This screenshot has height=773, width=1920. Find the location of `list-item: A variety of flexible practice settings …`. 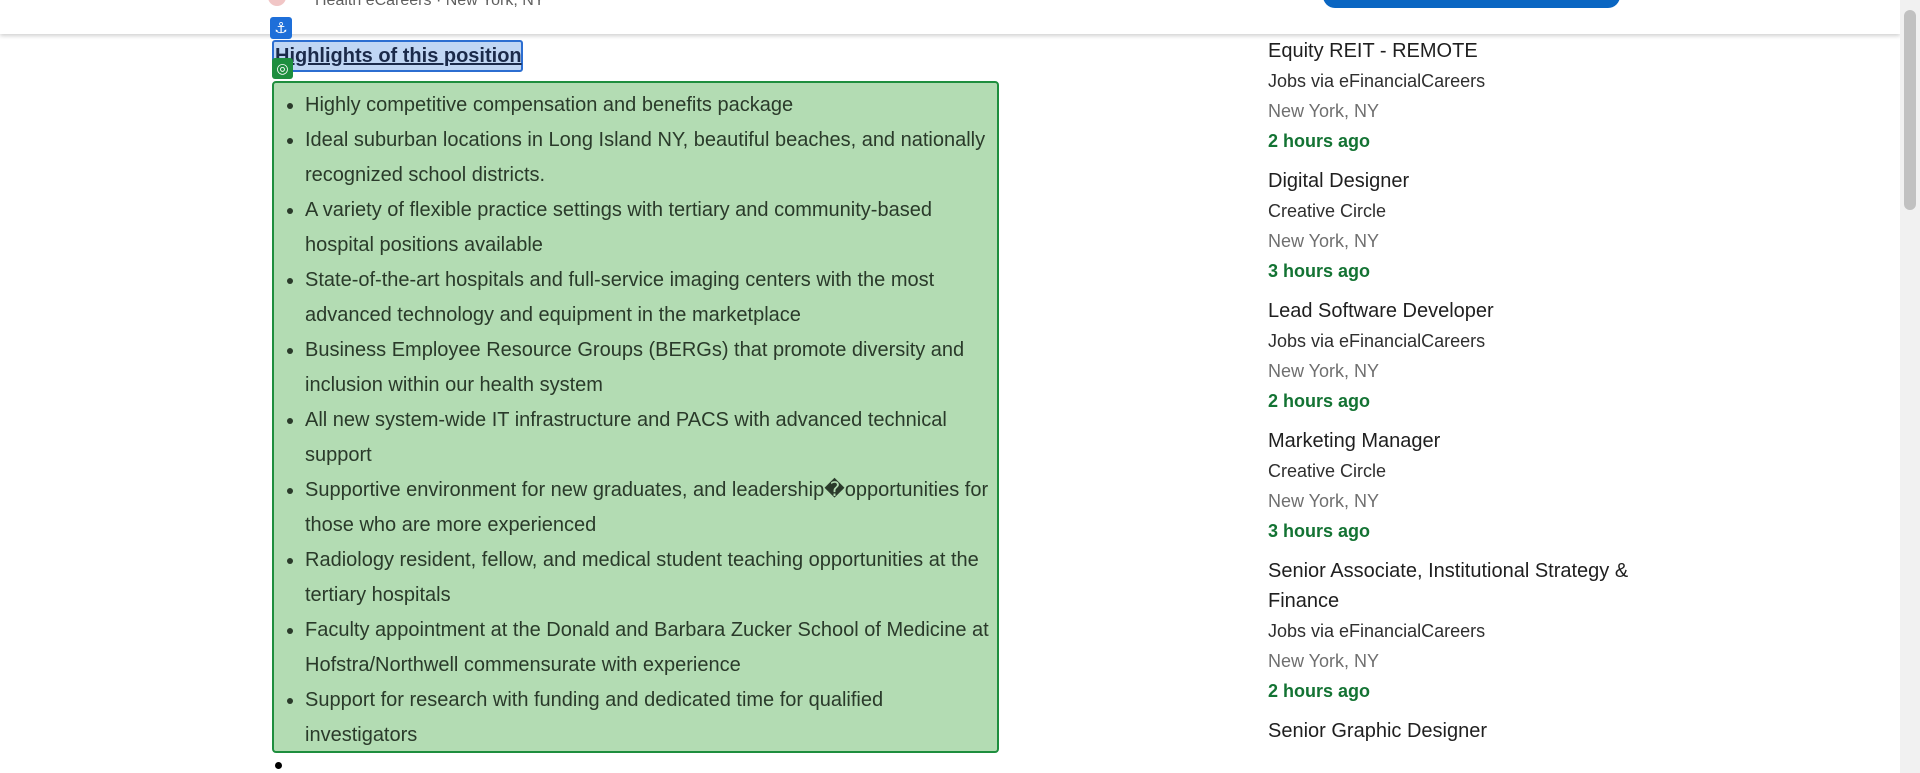

list-item: A variety of flexible practice settings … is located at coordinates (650, 228).